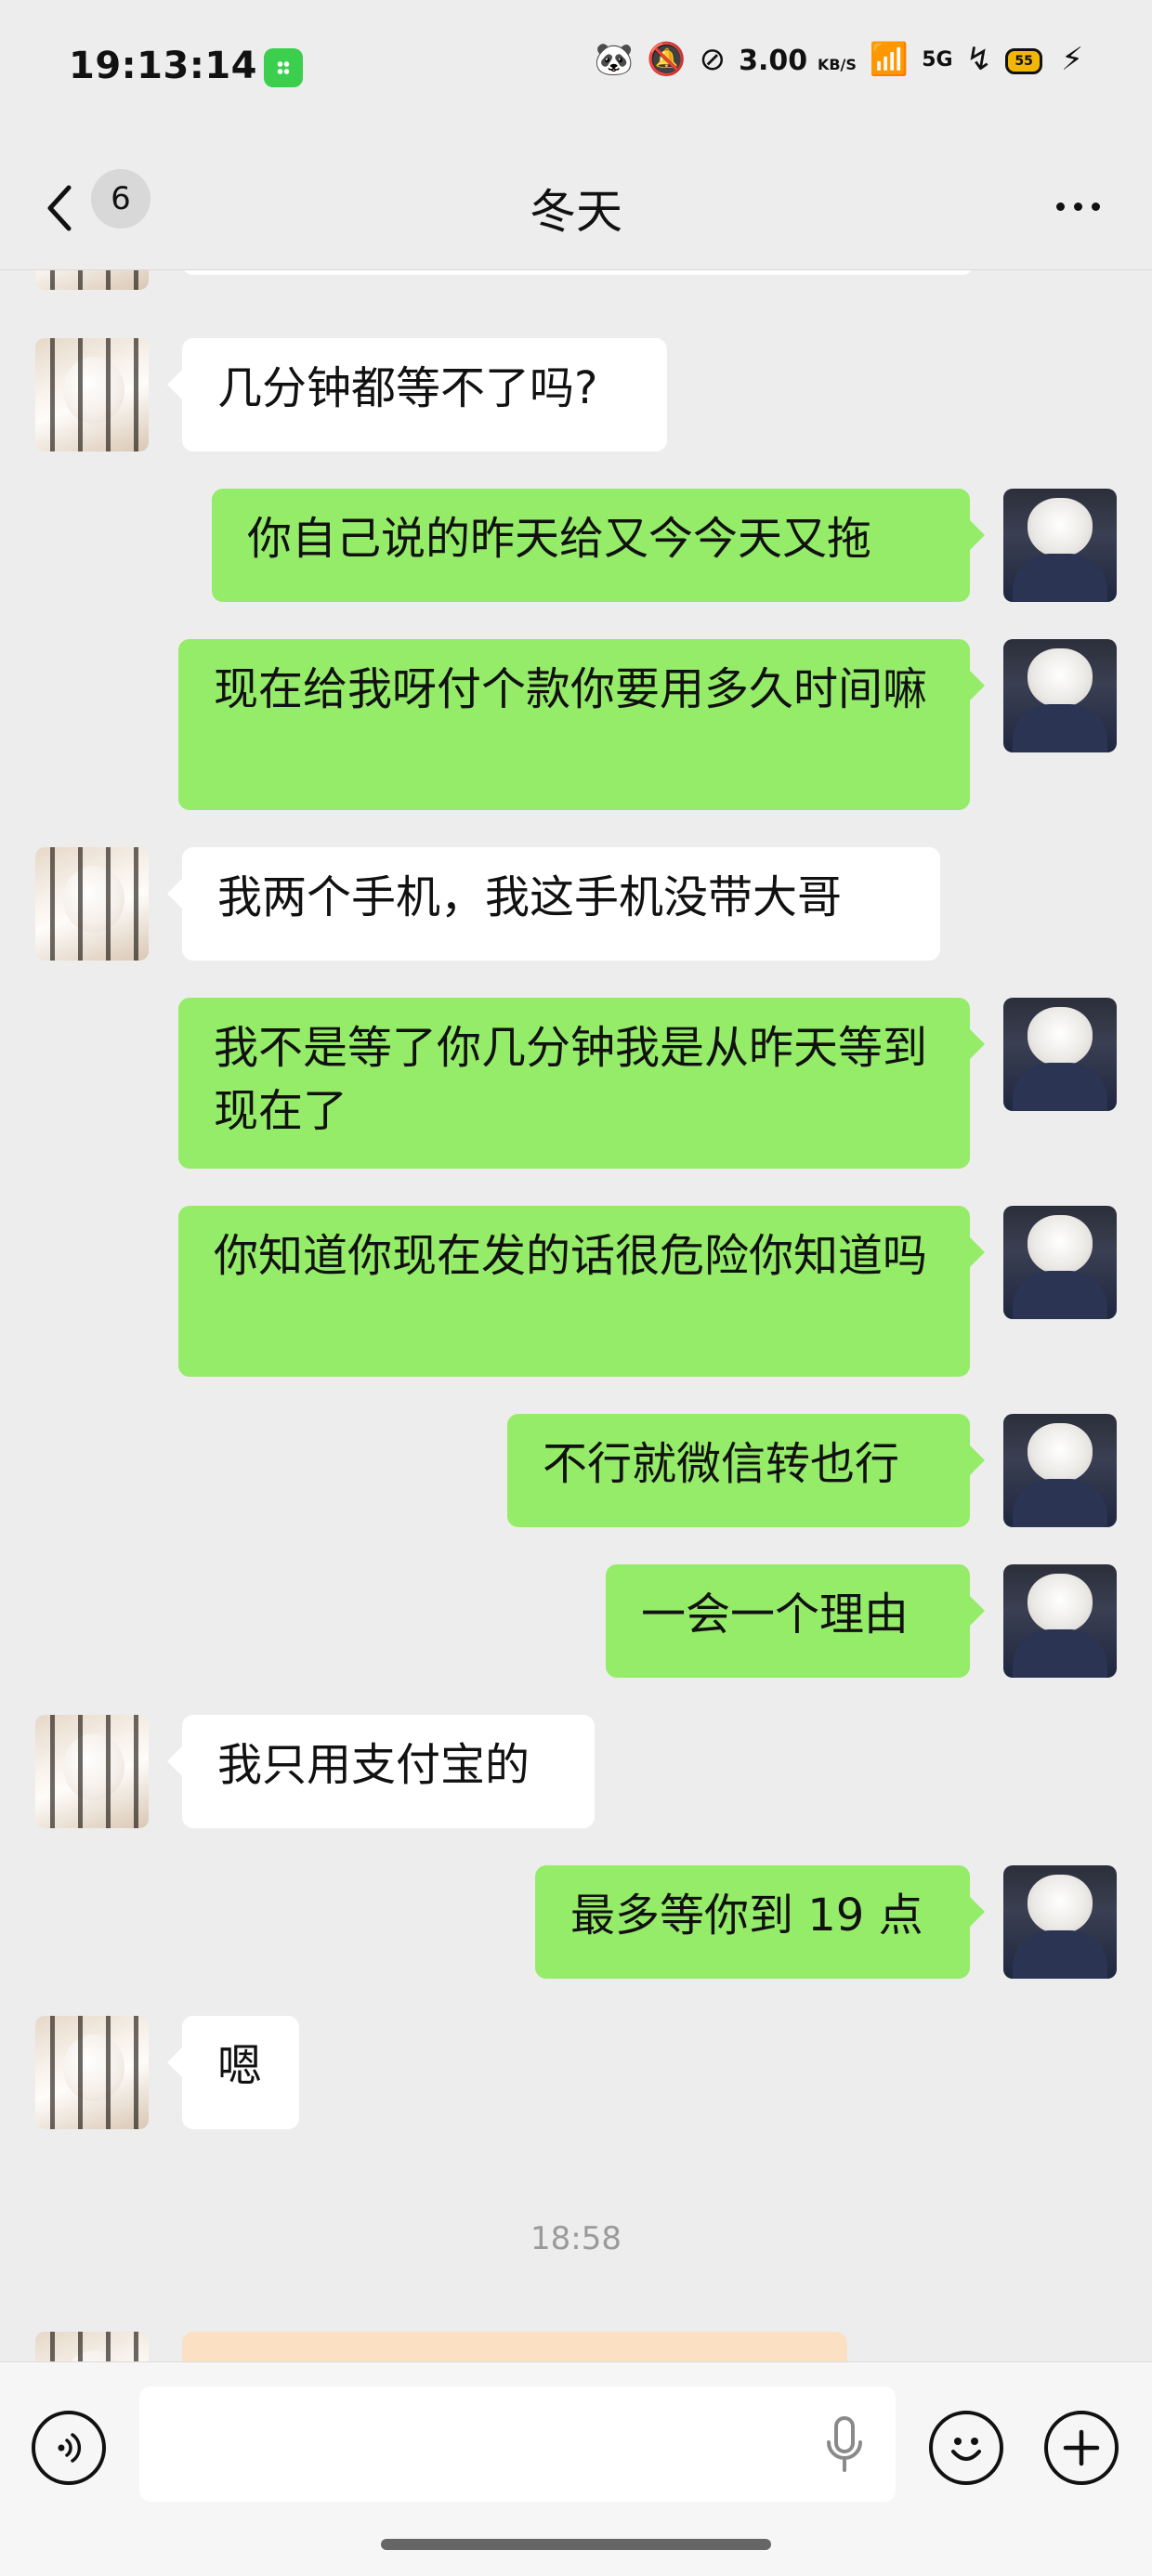  I want to click on signal-5g-label: 5G, so click(937, 60).